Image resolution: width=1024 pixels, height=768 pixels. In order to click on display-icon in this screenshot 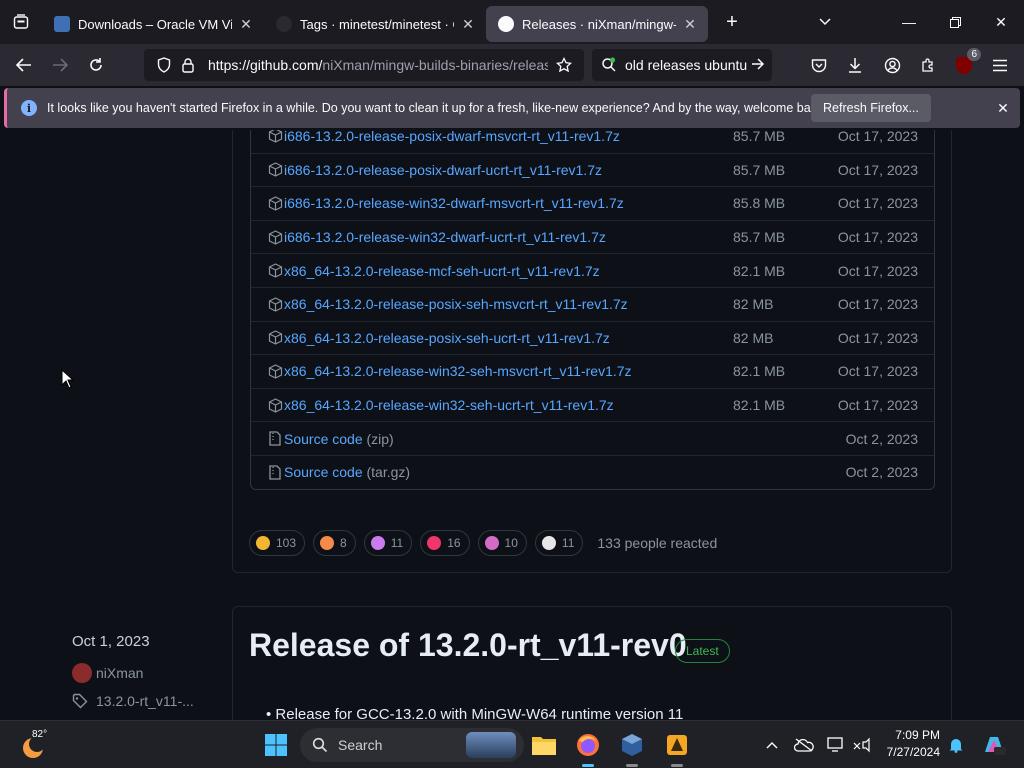, I will do `click(836, 745)`.